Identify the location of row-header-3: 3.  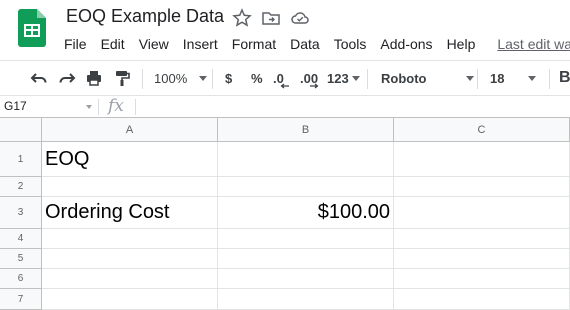
(21, 213).